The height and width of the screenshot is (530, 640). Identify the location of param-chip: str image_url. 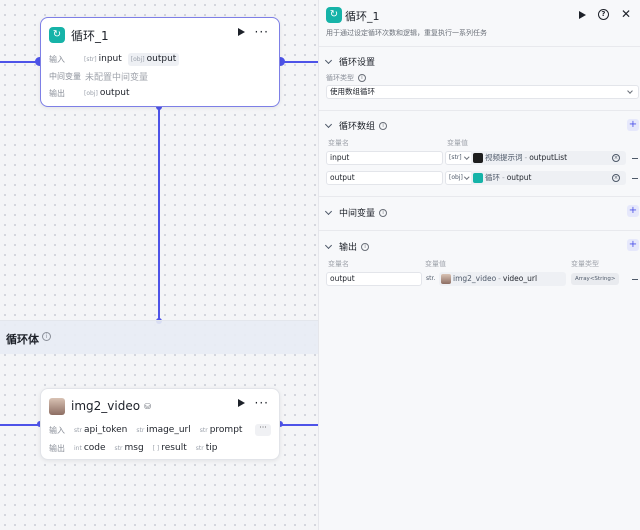
(163, 430).